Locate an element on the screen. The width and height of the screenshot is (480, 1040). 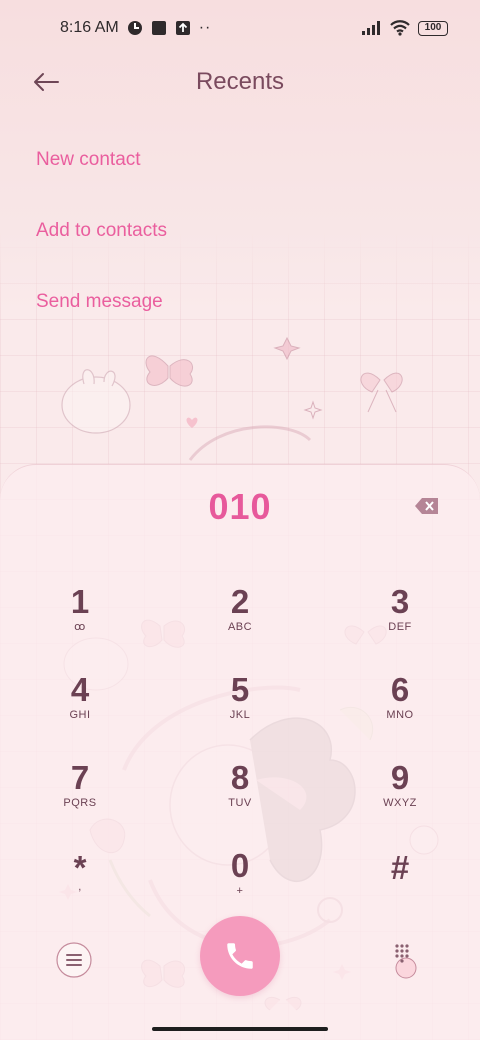
key-digit: 5 is located at coordinates (240, 689).